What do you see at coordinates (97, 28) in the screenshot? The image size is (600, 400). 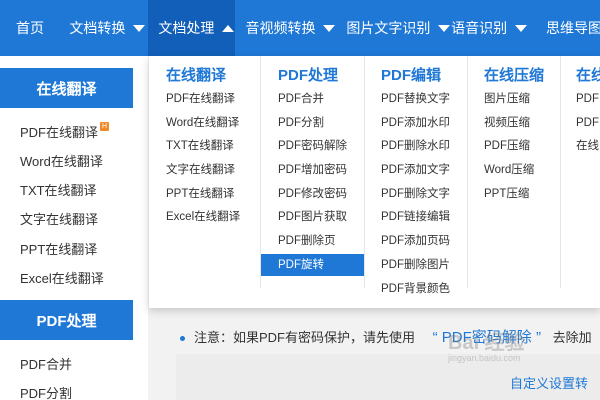 I see `nav-doc-convert-label: 文档转换` at bounding box center [97, 28].